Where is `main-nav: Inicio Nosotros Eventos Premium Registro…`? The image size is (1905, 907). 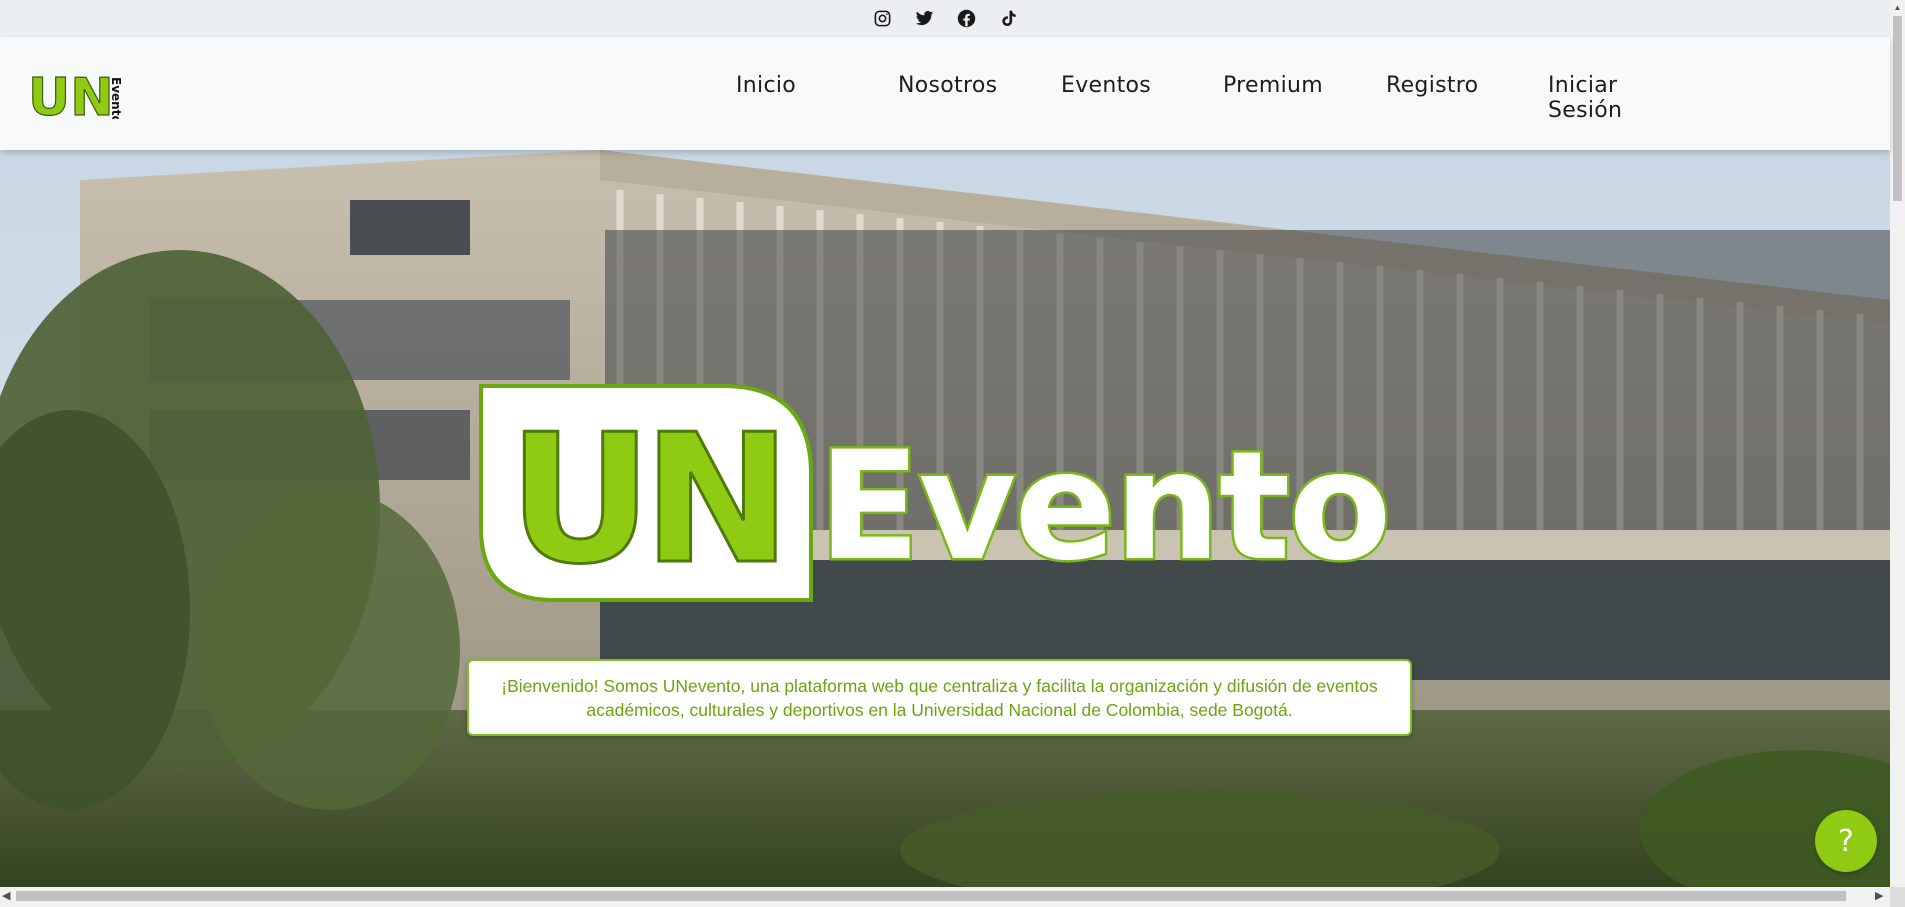 main-nav: Inicio Nosotros Eventos Premium Registro… is located at coordinates (945, 103).